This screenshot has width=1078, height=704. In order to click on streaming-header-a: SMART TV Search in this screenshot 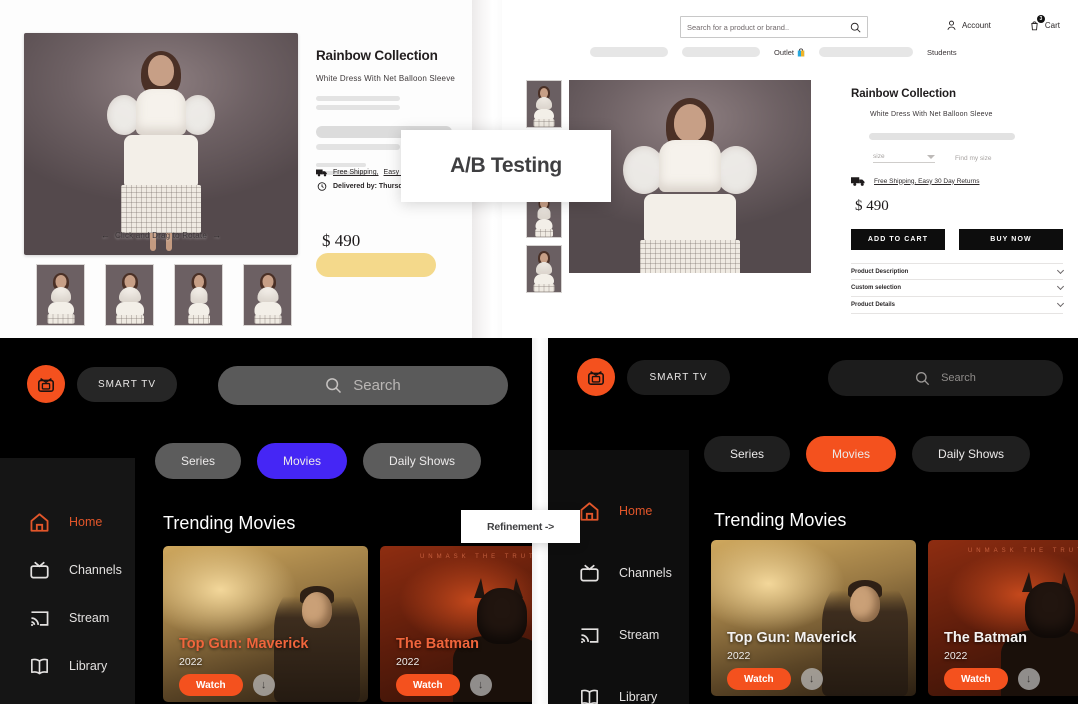, I will do `click(266, 387)`.